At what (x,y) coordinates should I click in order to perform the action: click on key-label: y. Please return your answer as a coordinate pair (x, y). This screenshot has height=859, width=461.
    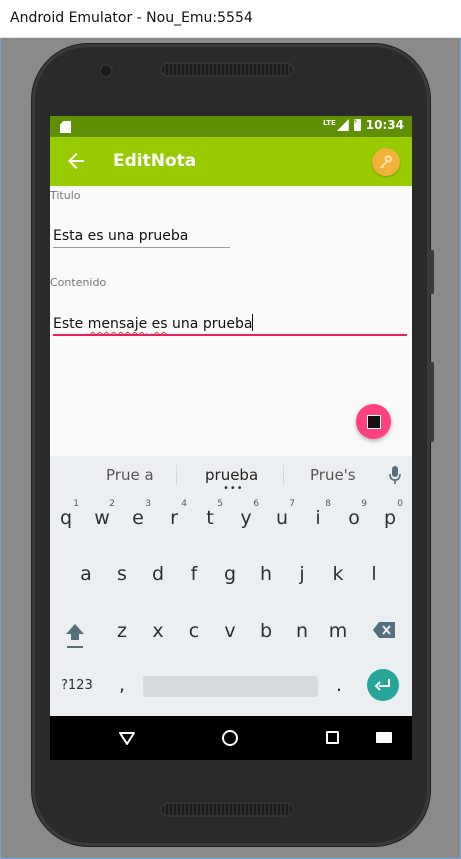
    Looking at the image, I should click on (246, 518).